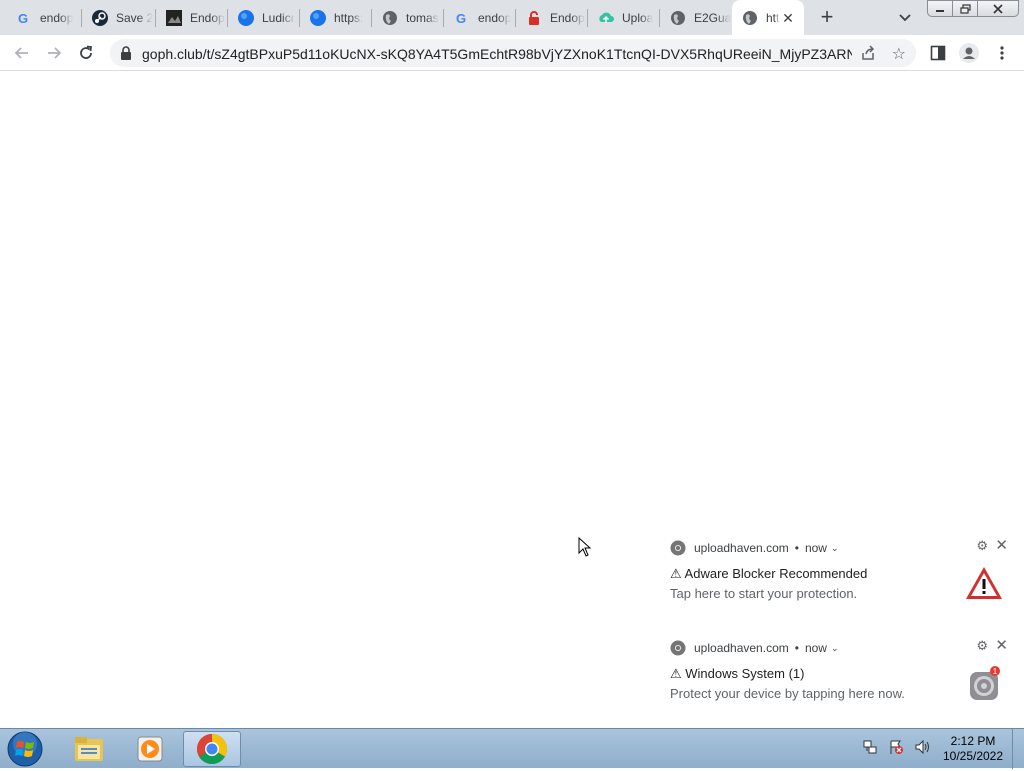 Image resolution: width=1024 pixels, height=771 pixels. I want to click on chrome-icon, so click(212, 749).